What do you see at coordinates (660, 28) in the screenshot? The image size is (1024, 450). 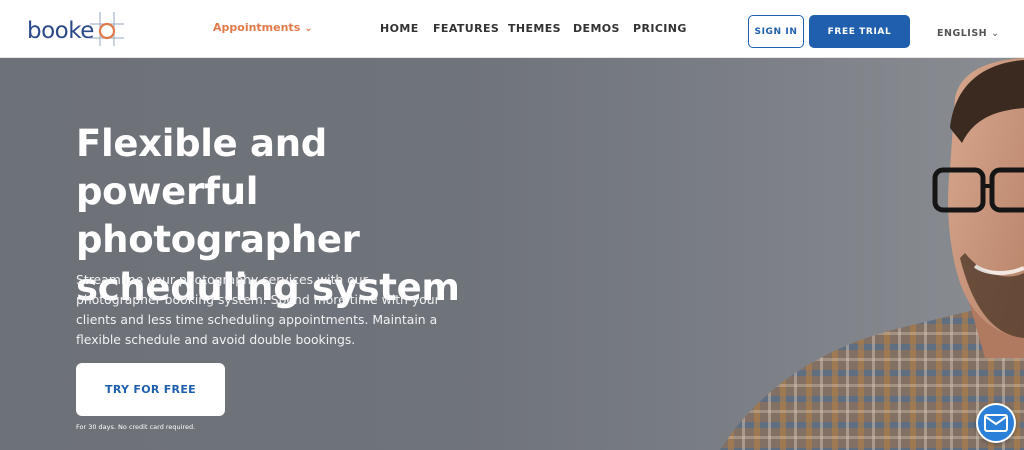 I see `nav-pricing: PRICING` at bounding box center [660, 28].